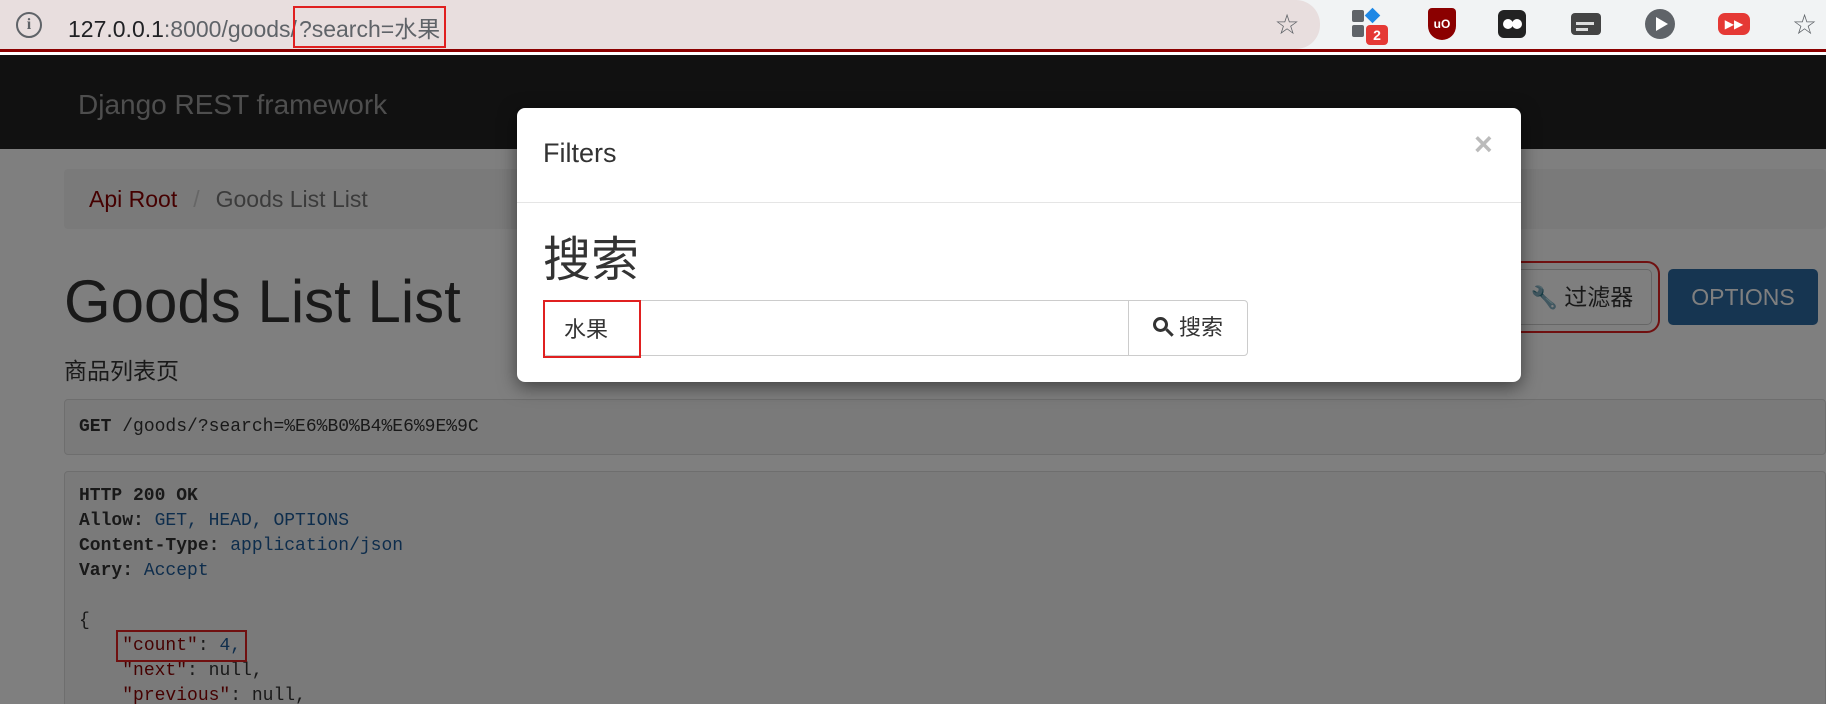 Image resolution: width=1826 pixels, height=704 pixels. Describe the element at coordinates (1586, 24) in the screenshot. I see `subtitles-extension-icon` at that location.